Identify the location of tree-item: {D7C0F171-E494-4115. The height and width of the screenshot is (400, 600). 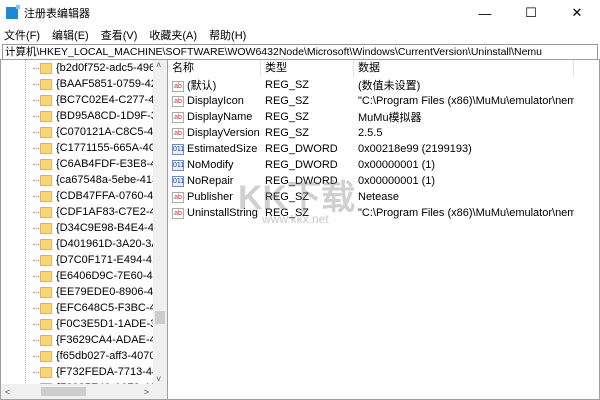
(84, 260).